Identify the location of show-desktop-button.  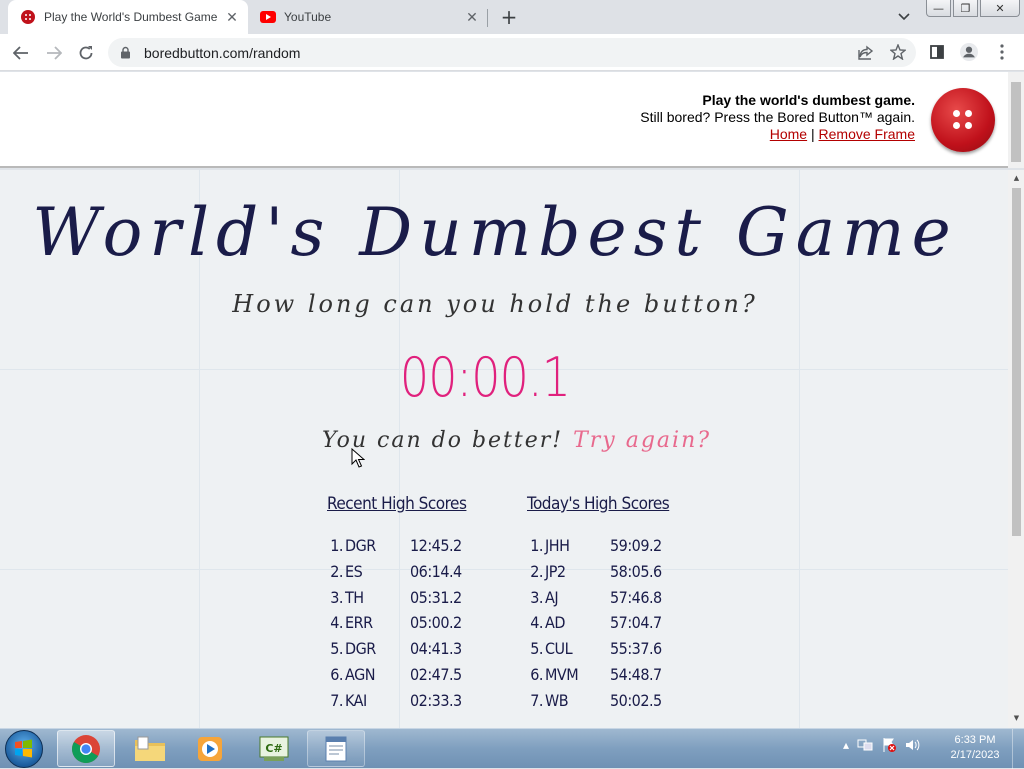
(1018, 749).